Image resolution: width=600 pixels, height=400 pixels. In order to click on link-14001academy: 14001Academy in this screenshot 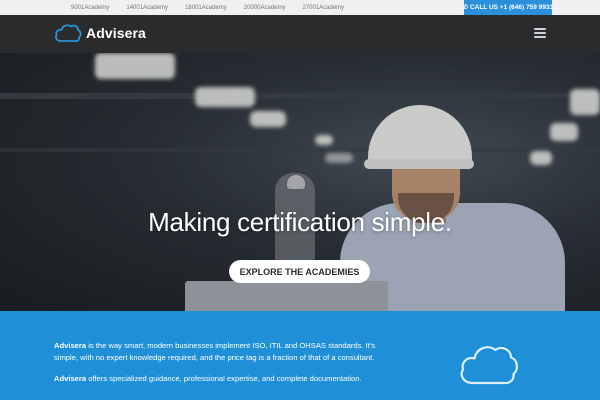, I will do `click(147, 8)`.